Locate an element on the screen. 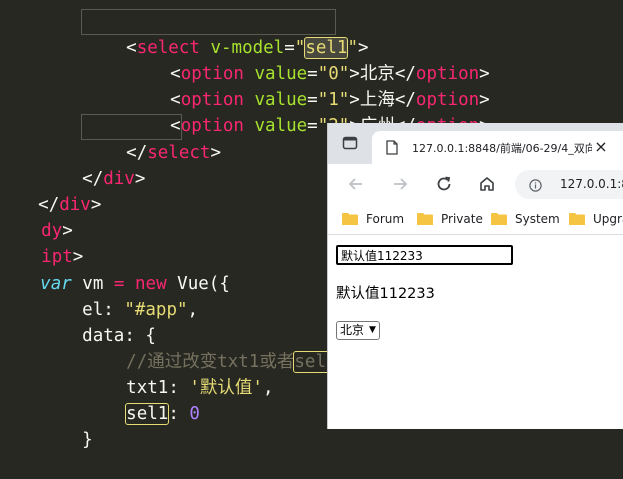 The width and height of the screenshot is (623, 479). city-select: 北京 ▼ is located at coordinates (358, 330).